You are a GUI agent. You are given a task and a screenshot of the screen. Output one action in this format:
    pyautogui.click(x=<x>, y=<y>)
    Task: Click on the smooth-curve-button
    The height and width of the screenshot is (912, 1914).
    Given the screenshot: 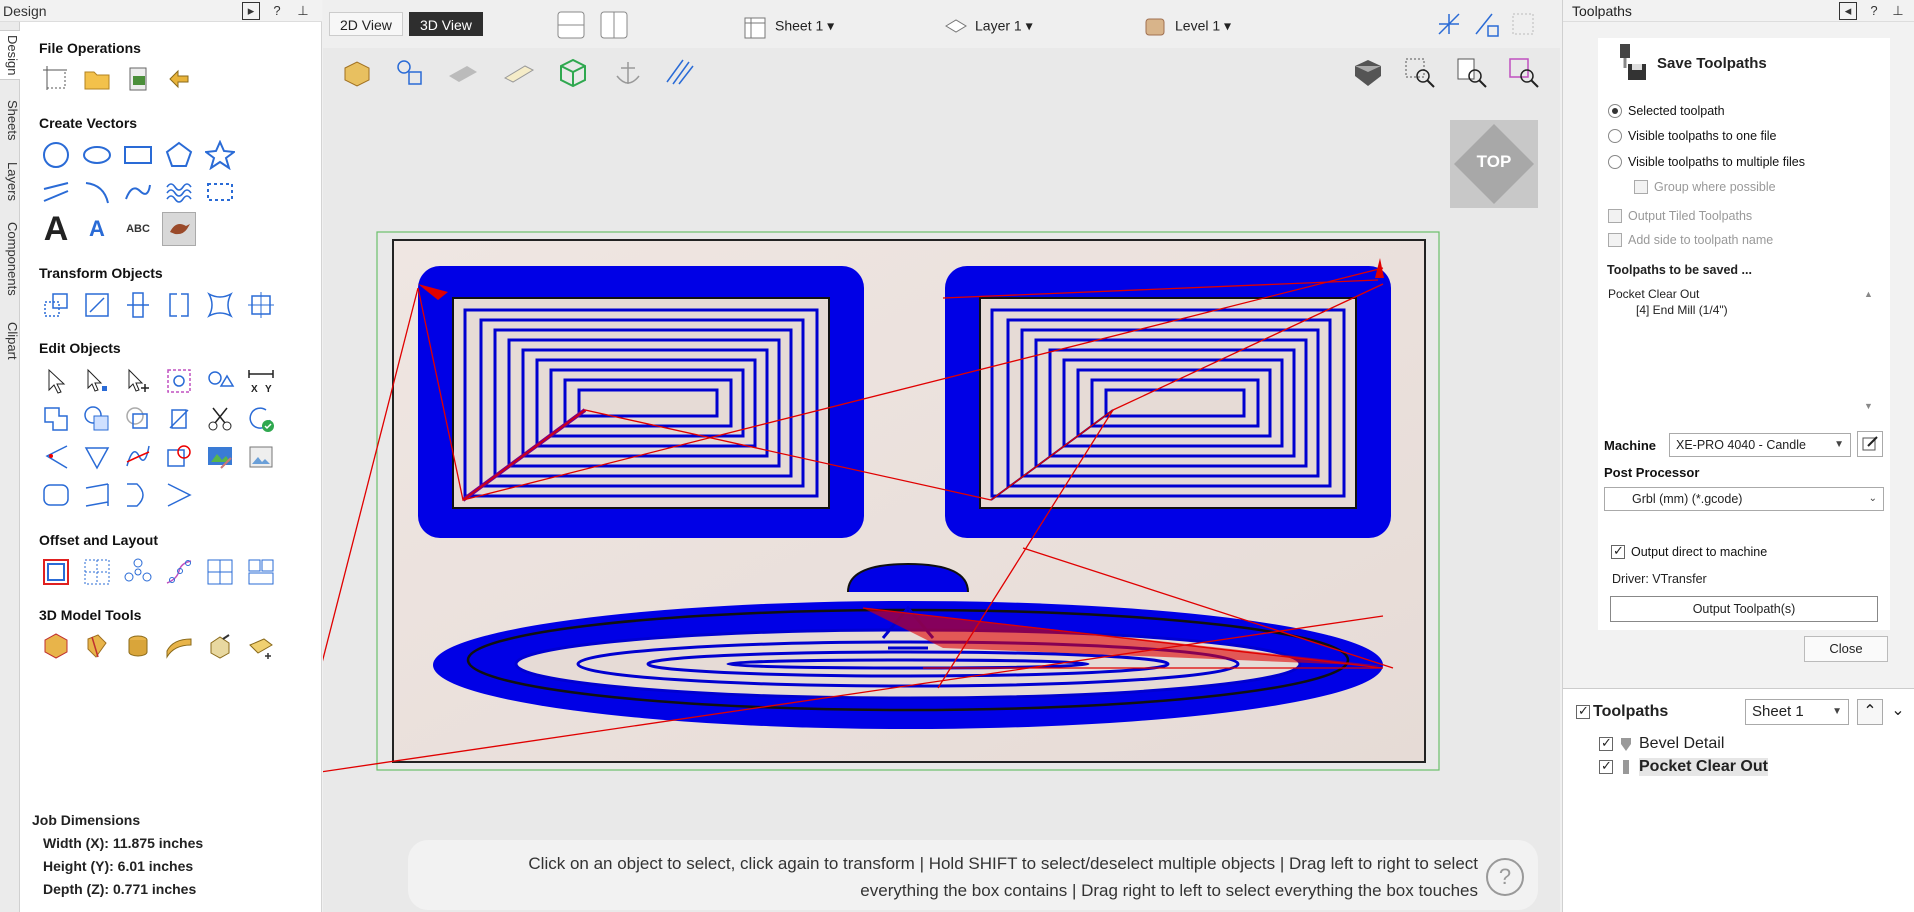 What is the action you would take?
    pyautogui.click(x=138, y=457)
    